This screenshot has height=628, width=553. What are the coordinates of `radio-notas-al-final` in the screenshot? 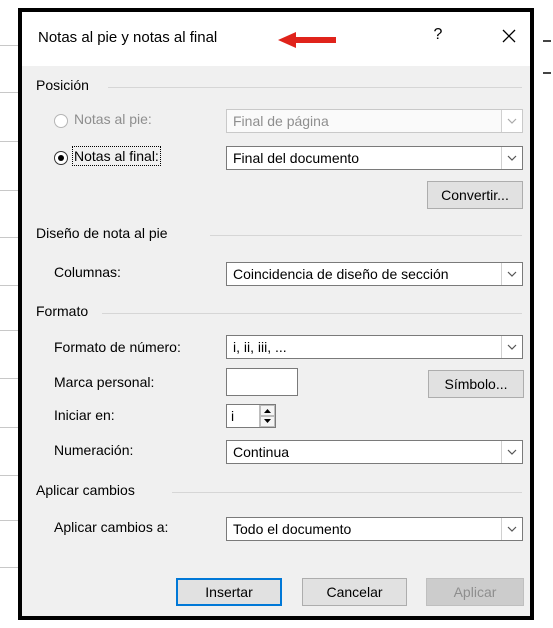 It's located at (61, 158).